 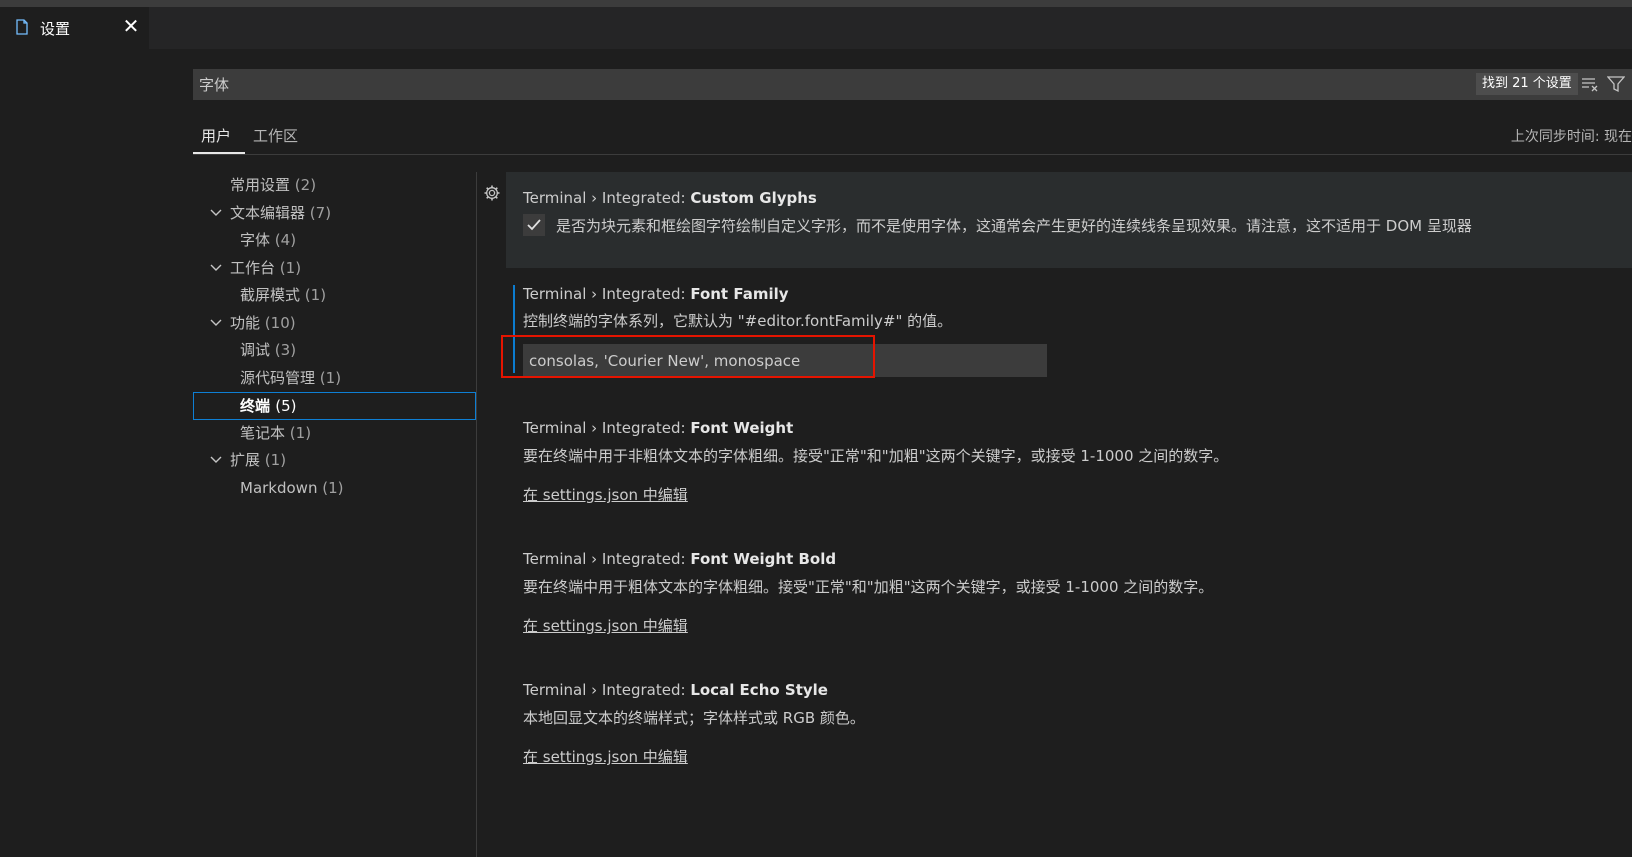 I want to click on checkmark-icon, so click(x=534, y=225).